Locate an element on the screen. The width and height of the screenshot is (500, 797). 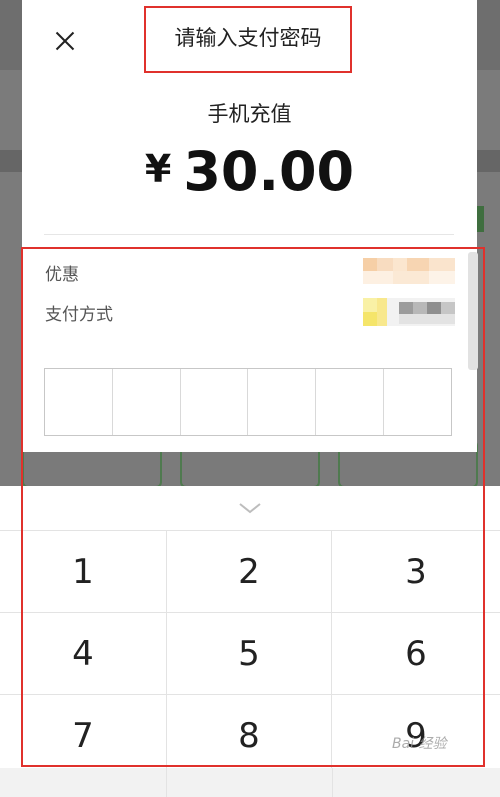
key-1: 1 is located at coordinates (83, 571).